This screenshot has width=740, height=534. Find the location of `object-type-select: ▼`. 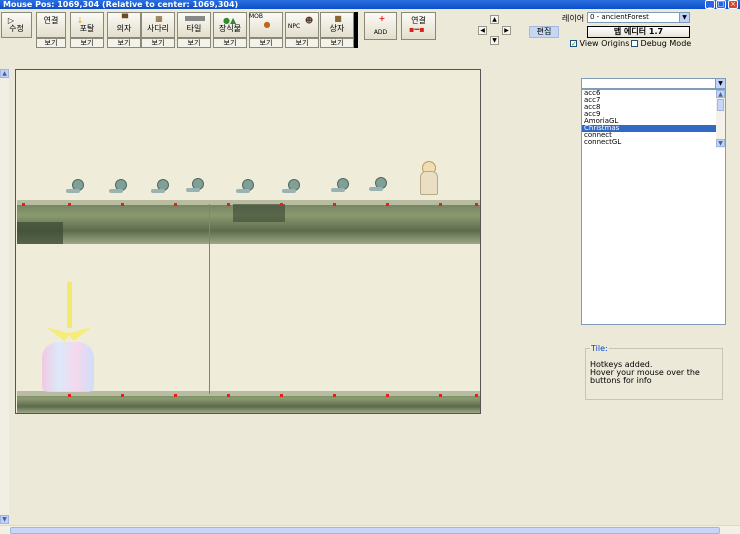

object-type-select: ▼ is located at coordinates (653, 83).